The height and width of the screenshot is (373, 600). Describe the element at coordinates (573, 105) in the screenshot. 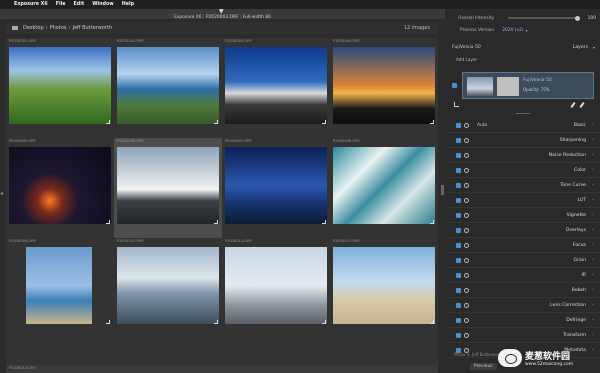

I see `brush-icon` at that location.